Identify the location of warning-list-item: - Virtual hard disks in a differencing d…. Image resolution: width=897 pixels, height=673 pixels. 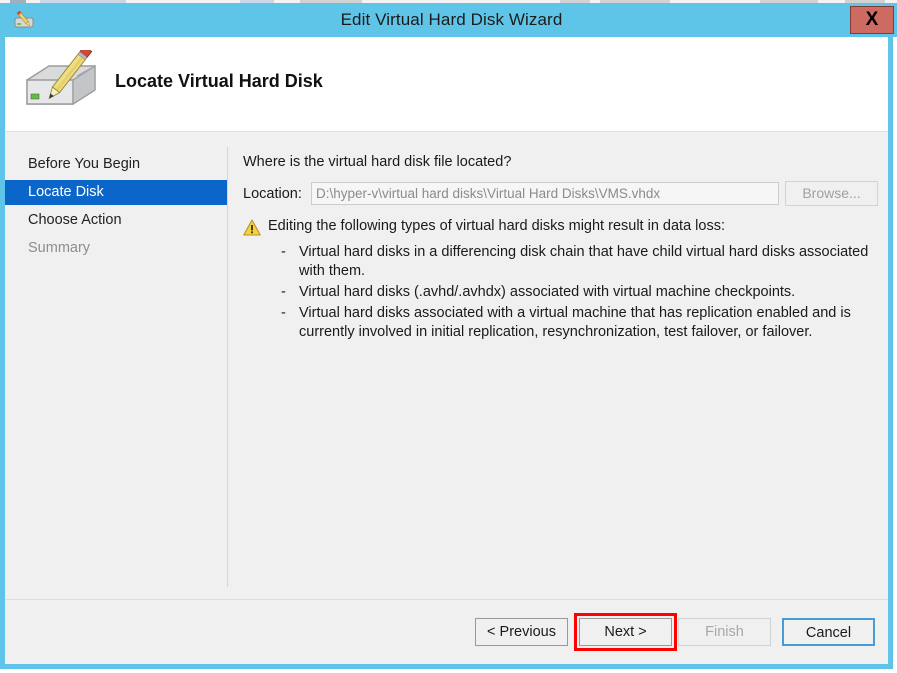
(577, 262).